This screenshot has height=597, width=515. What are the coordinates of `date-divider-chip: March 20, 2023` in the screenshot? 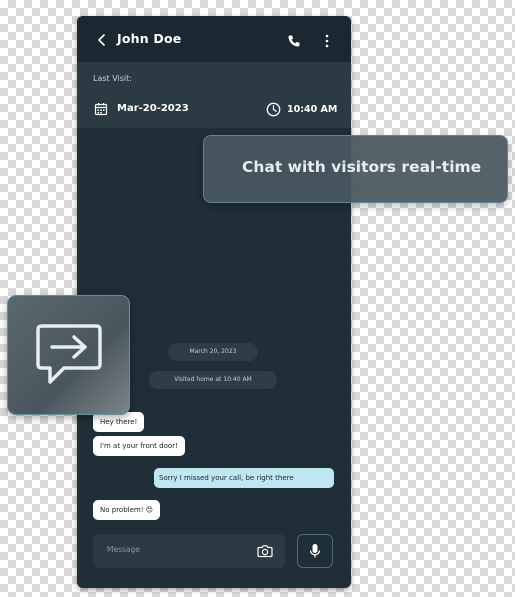 It's located at (213, 352).